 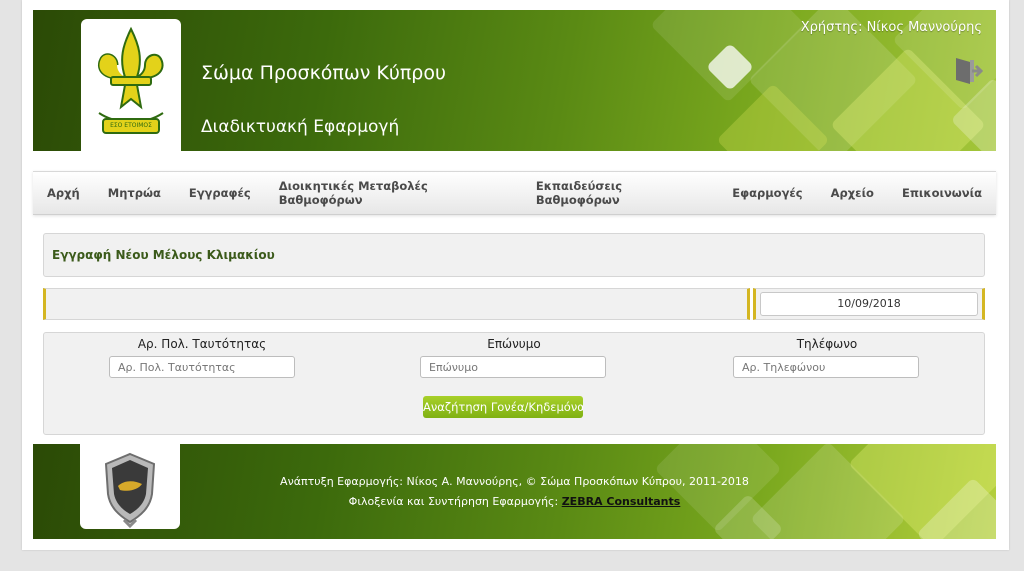 I want to click on date-display: 10/09/2018, so click(x=869, y=304).